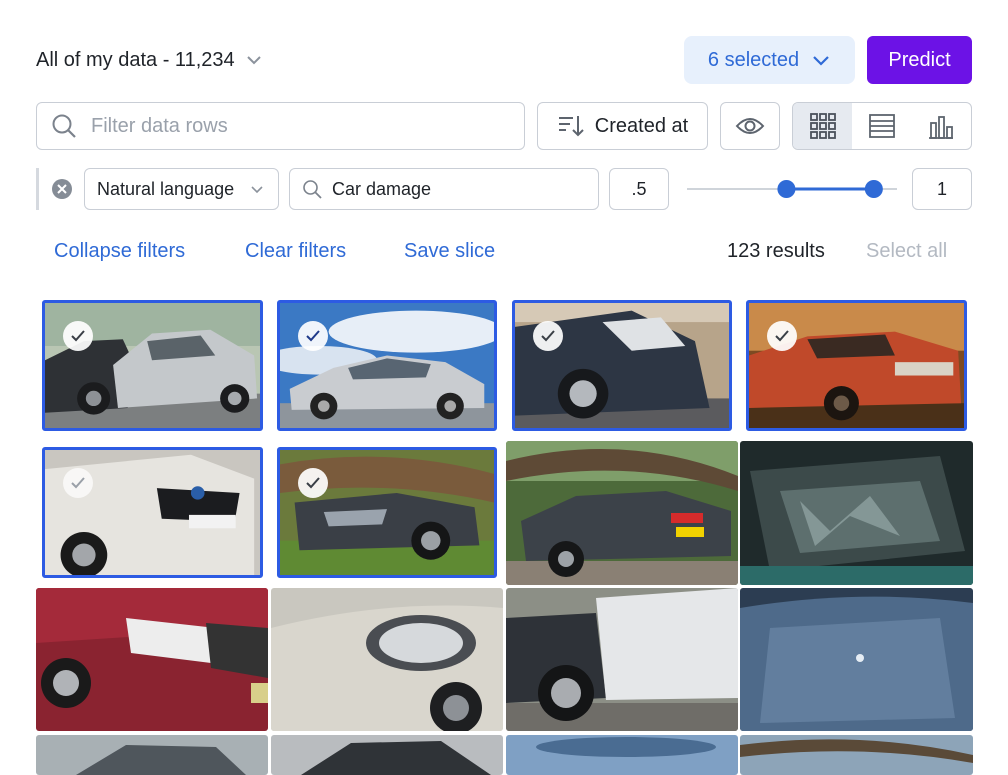 Image resolution: width=1008 pixels, height=775 pixels. I want to click on chart-view-button, so click(941, 126).